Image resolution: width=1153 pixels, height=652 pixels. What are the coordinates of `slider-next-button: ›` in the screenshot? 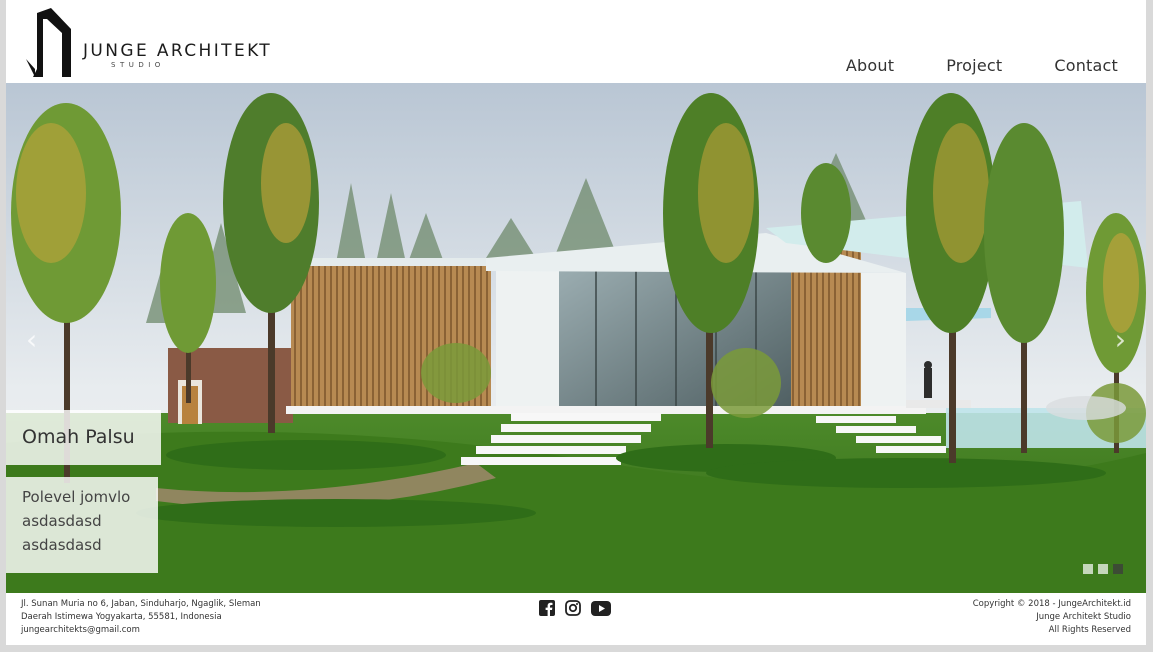 It's located at (1120, 339).